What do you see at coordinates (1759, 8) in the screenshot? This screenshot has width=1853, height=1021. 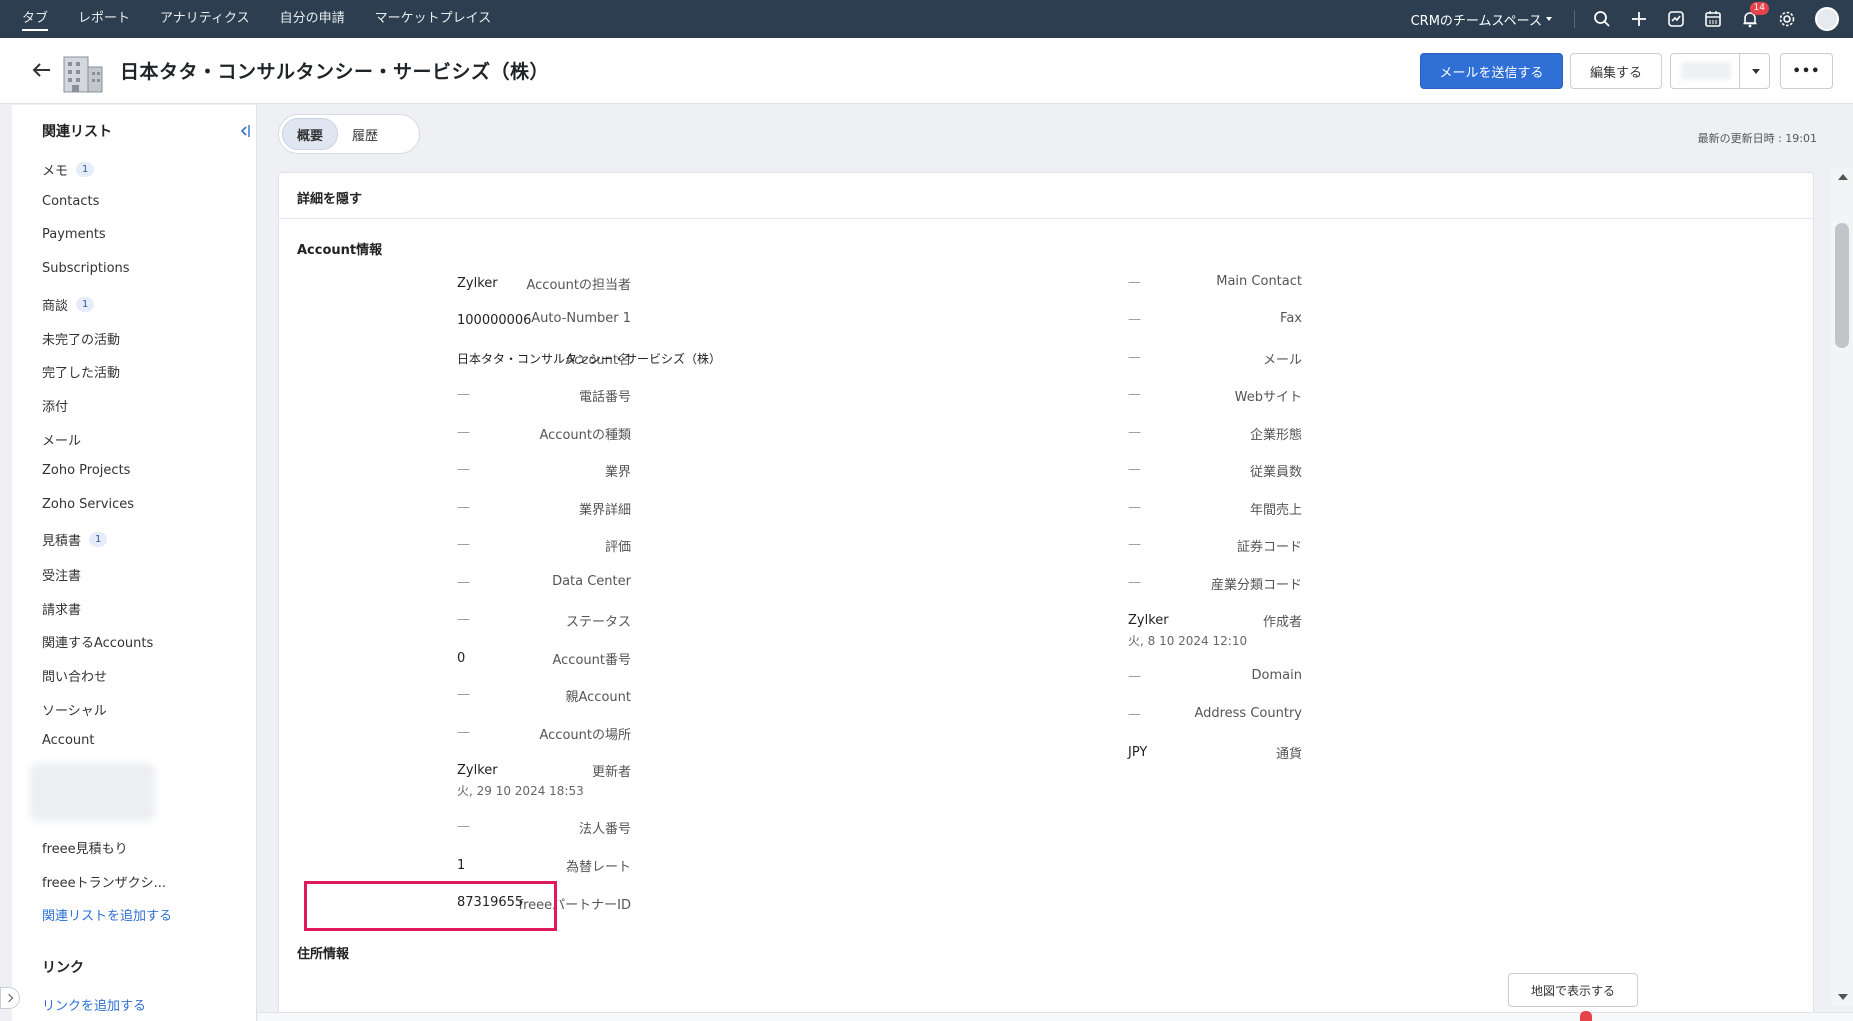 I see `notification-badge: 14` at bounding box center [1759, 8].